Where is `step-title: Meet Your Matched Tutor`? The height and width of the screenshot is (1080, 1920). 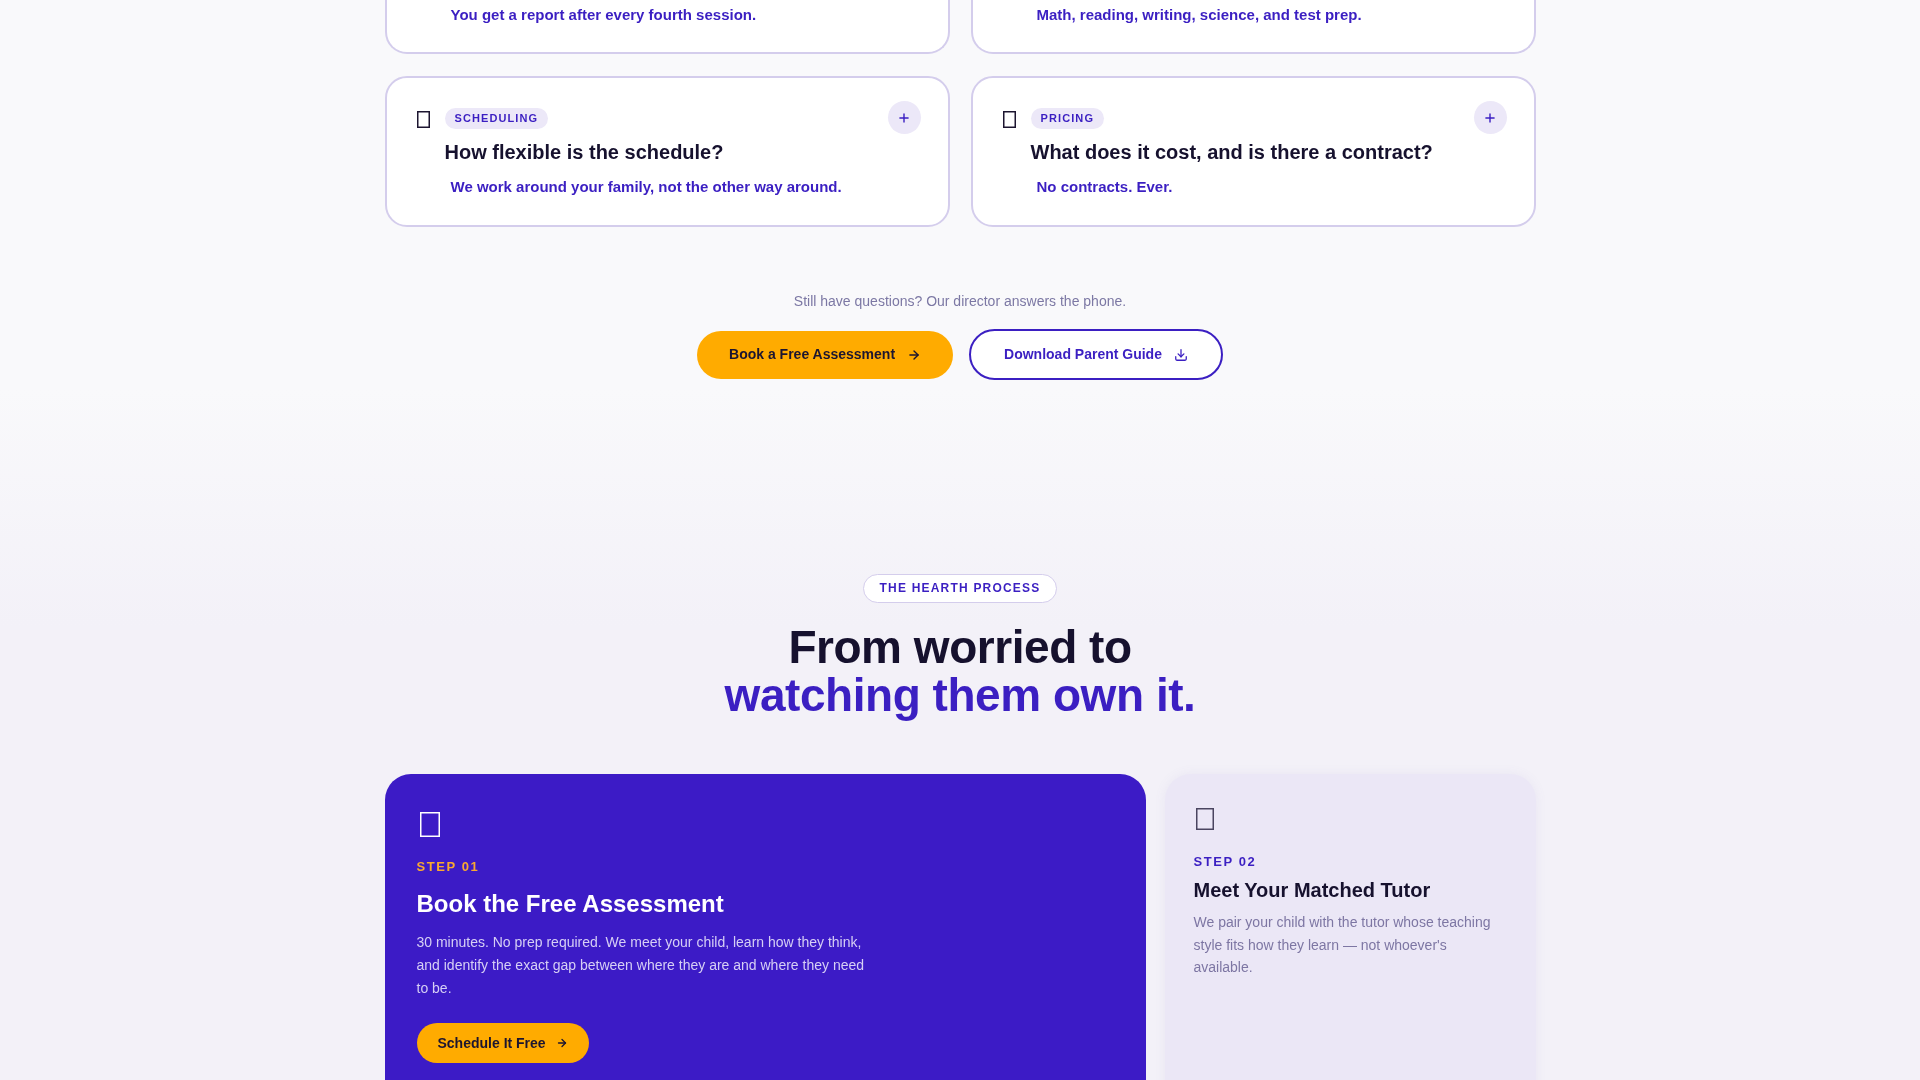
step-title: Meet Your Matched Tutor is located at coordinates (1312, 890).